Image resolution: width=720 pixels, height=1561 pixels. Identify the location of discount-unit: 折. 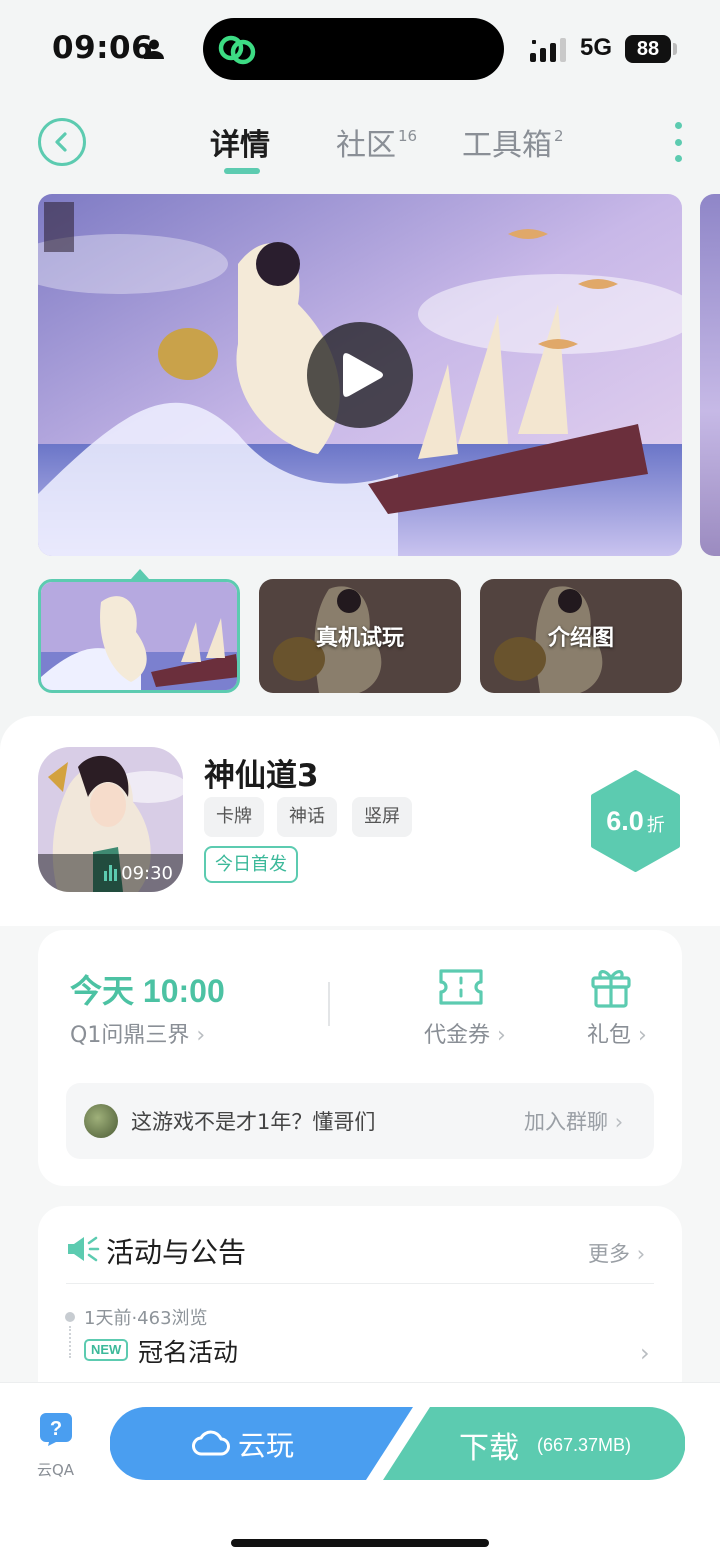
(655, 825).